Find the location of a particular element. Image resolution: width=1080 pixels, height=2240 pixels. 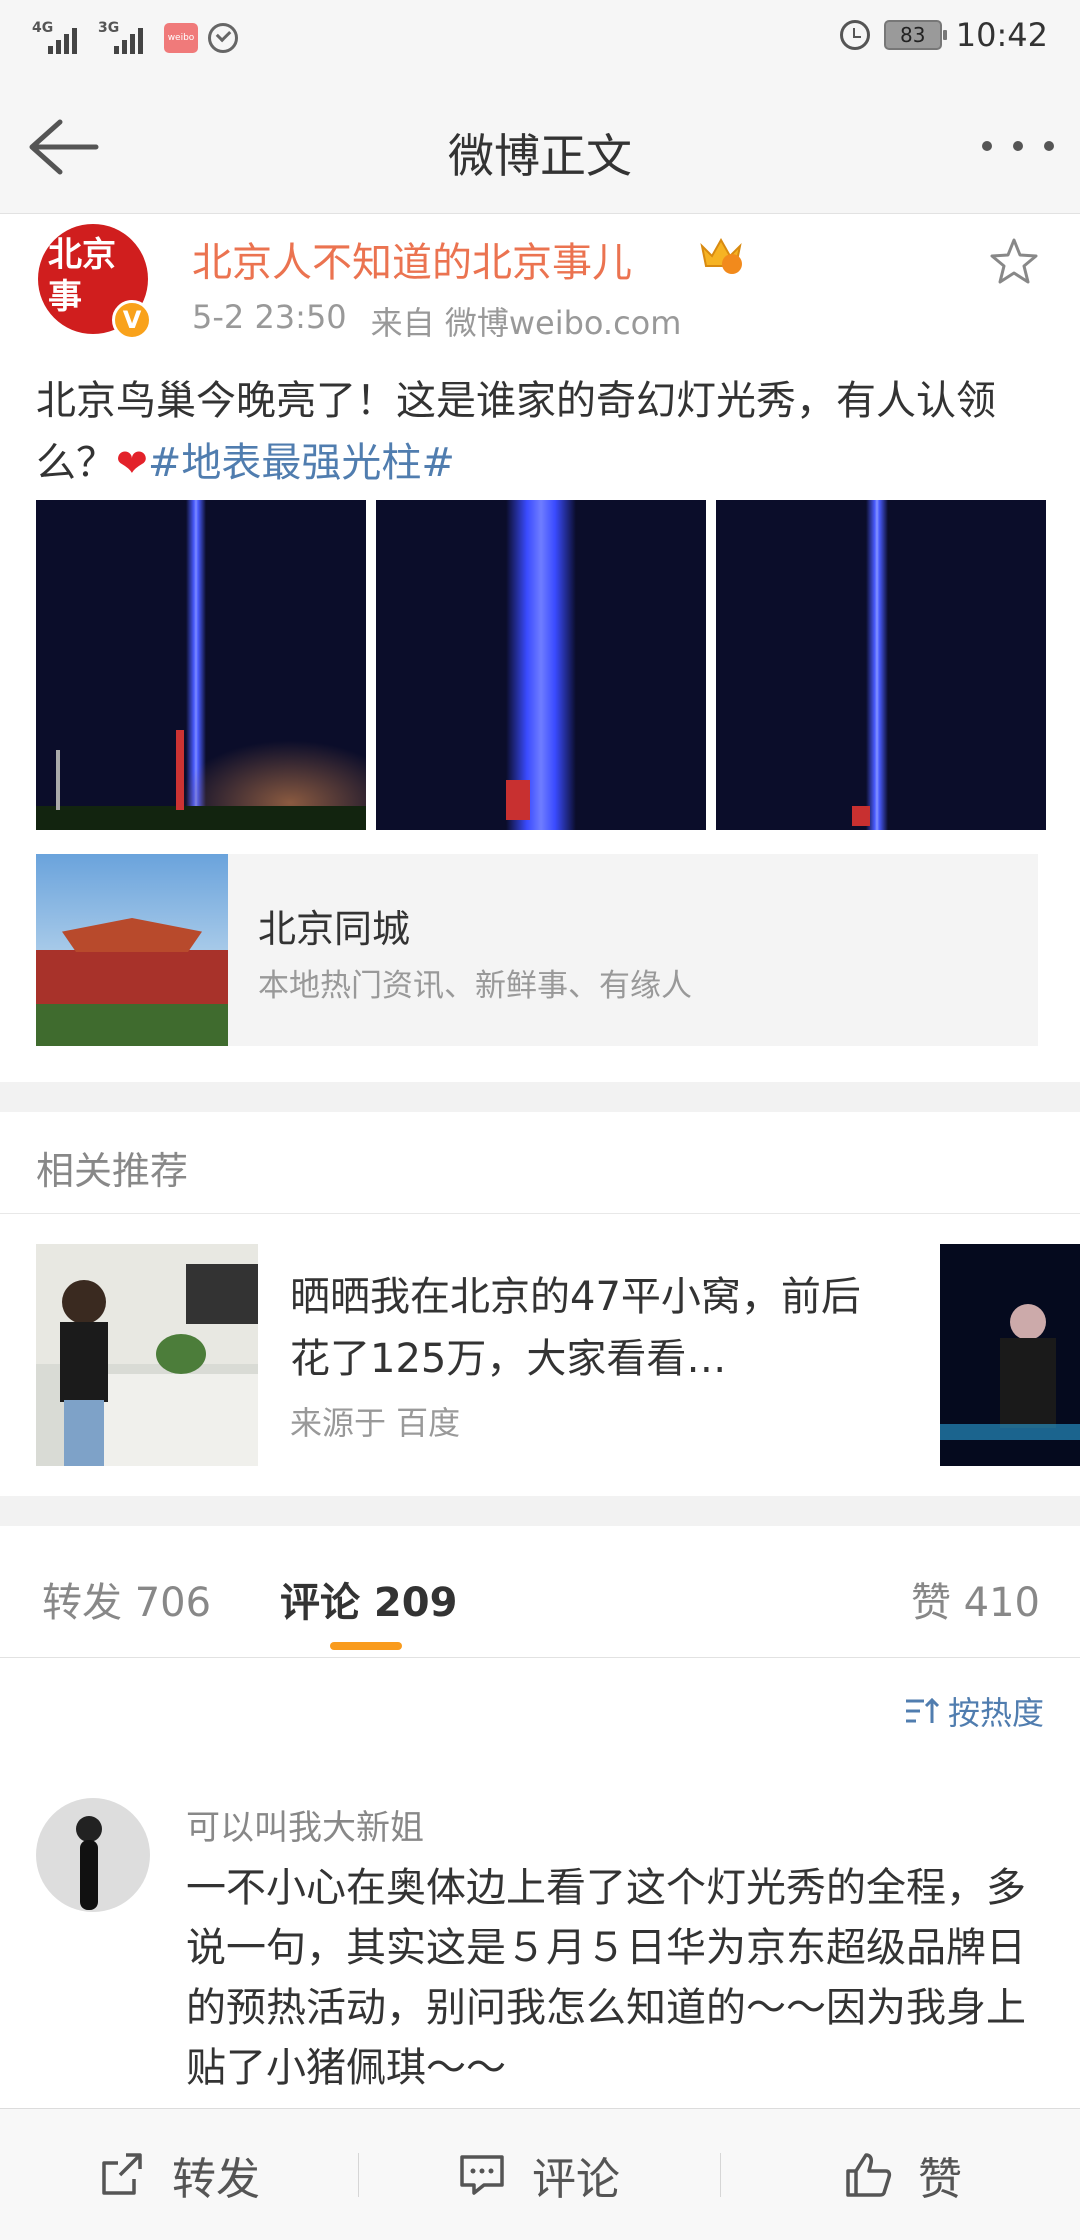

more-options-button is located at coordinates (1018, 146).